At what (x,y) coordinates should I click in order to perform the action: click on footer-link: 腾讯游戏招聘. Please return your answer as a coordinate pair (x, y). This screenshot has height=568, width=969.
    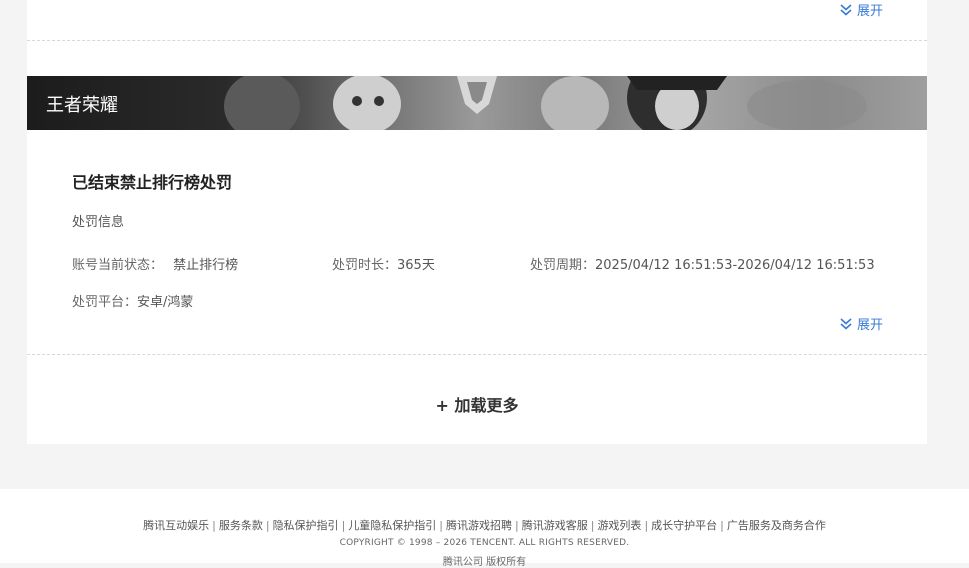
    Looking at the image, I should click on (479, 525).